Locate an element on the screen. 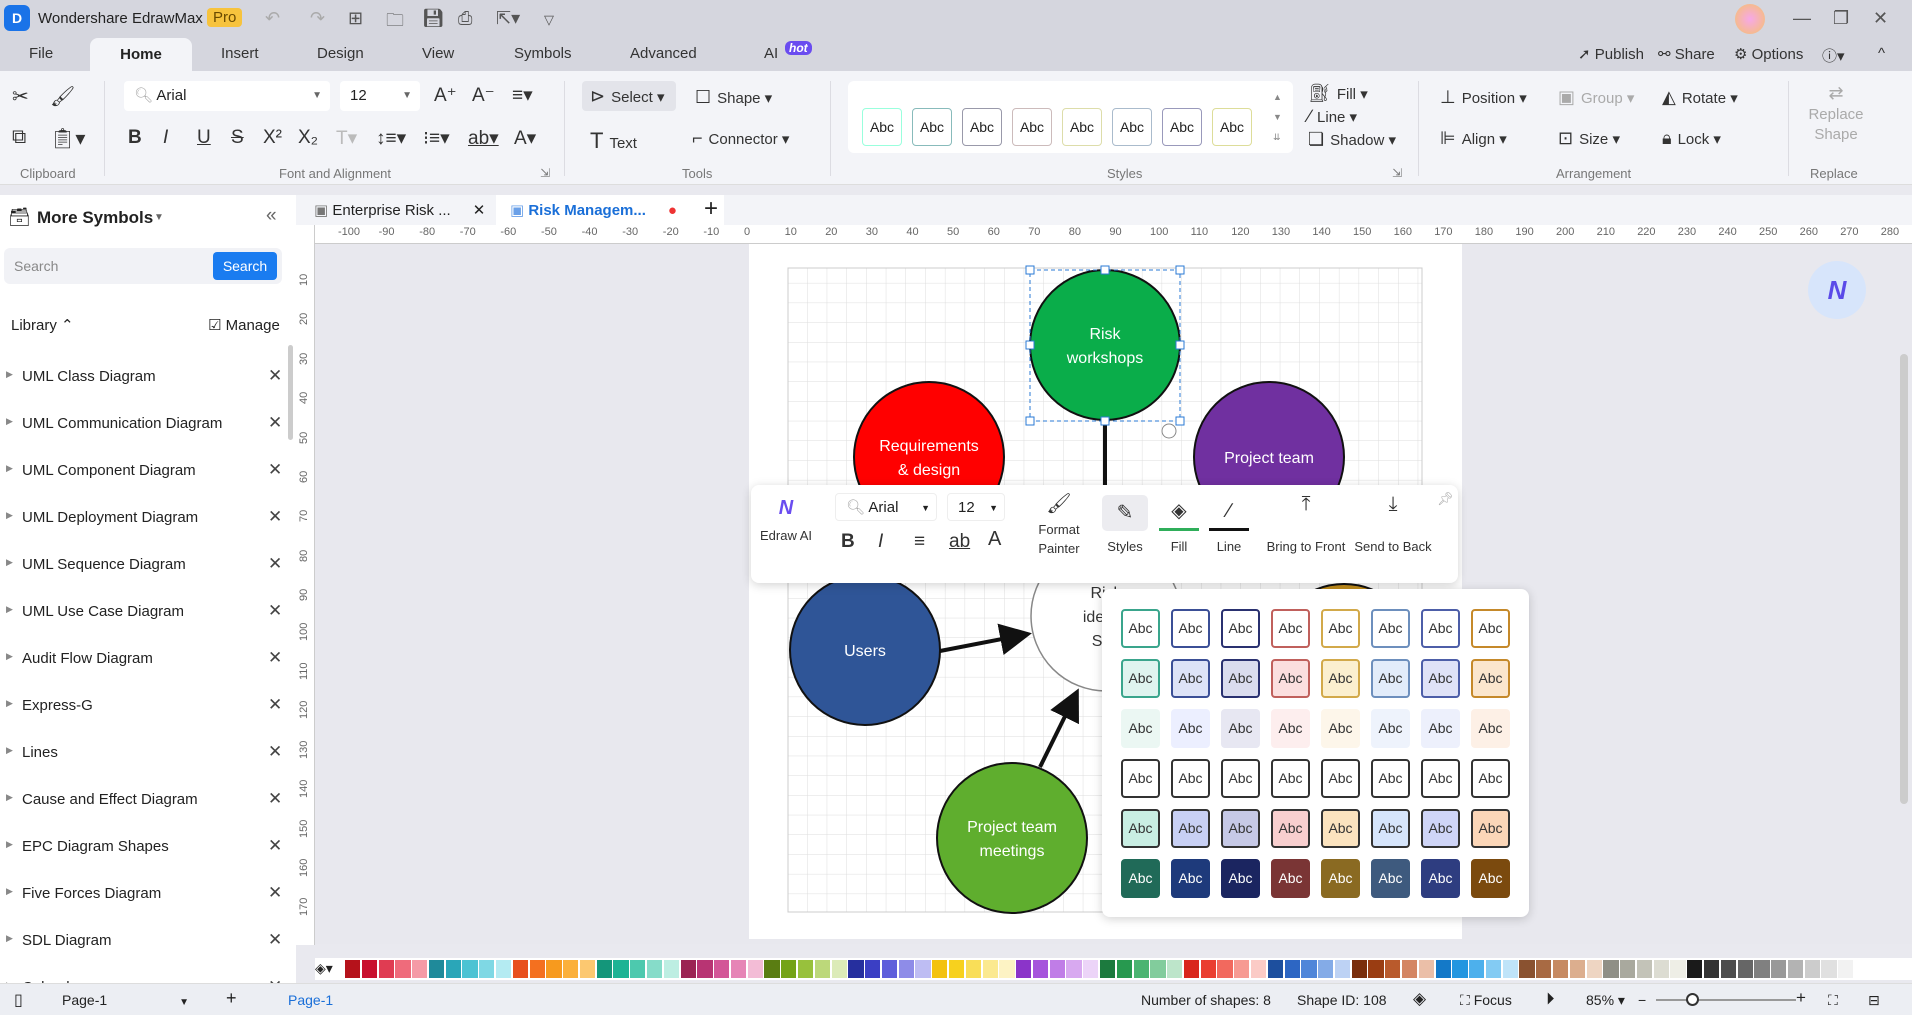  lock-button: 🔒︎ Lock ▾ is located at coordinates (1691, 138).